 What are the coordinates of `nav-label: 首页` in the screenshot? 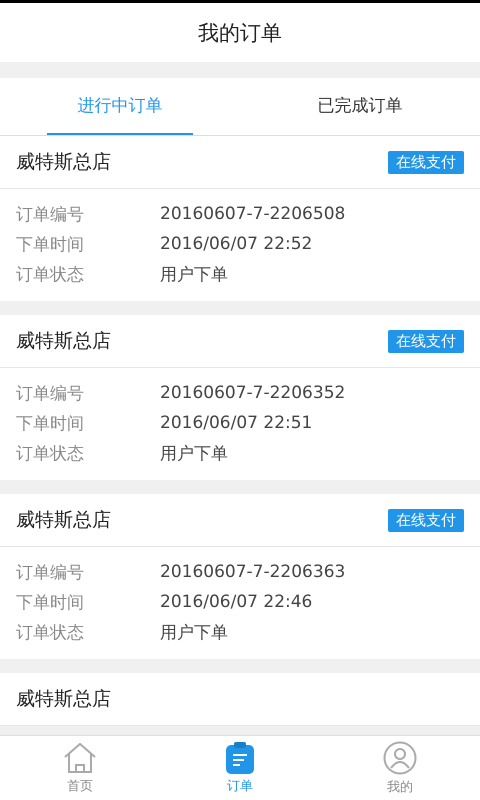 It's located at (80, 785).